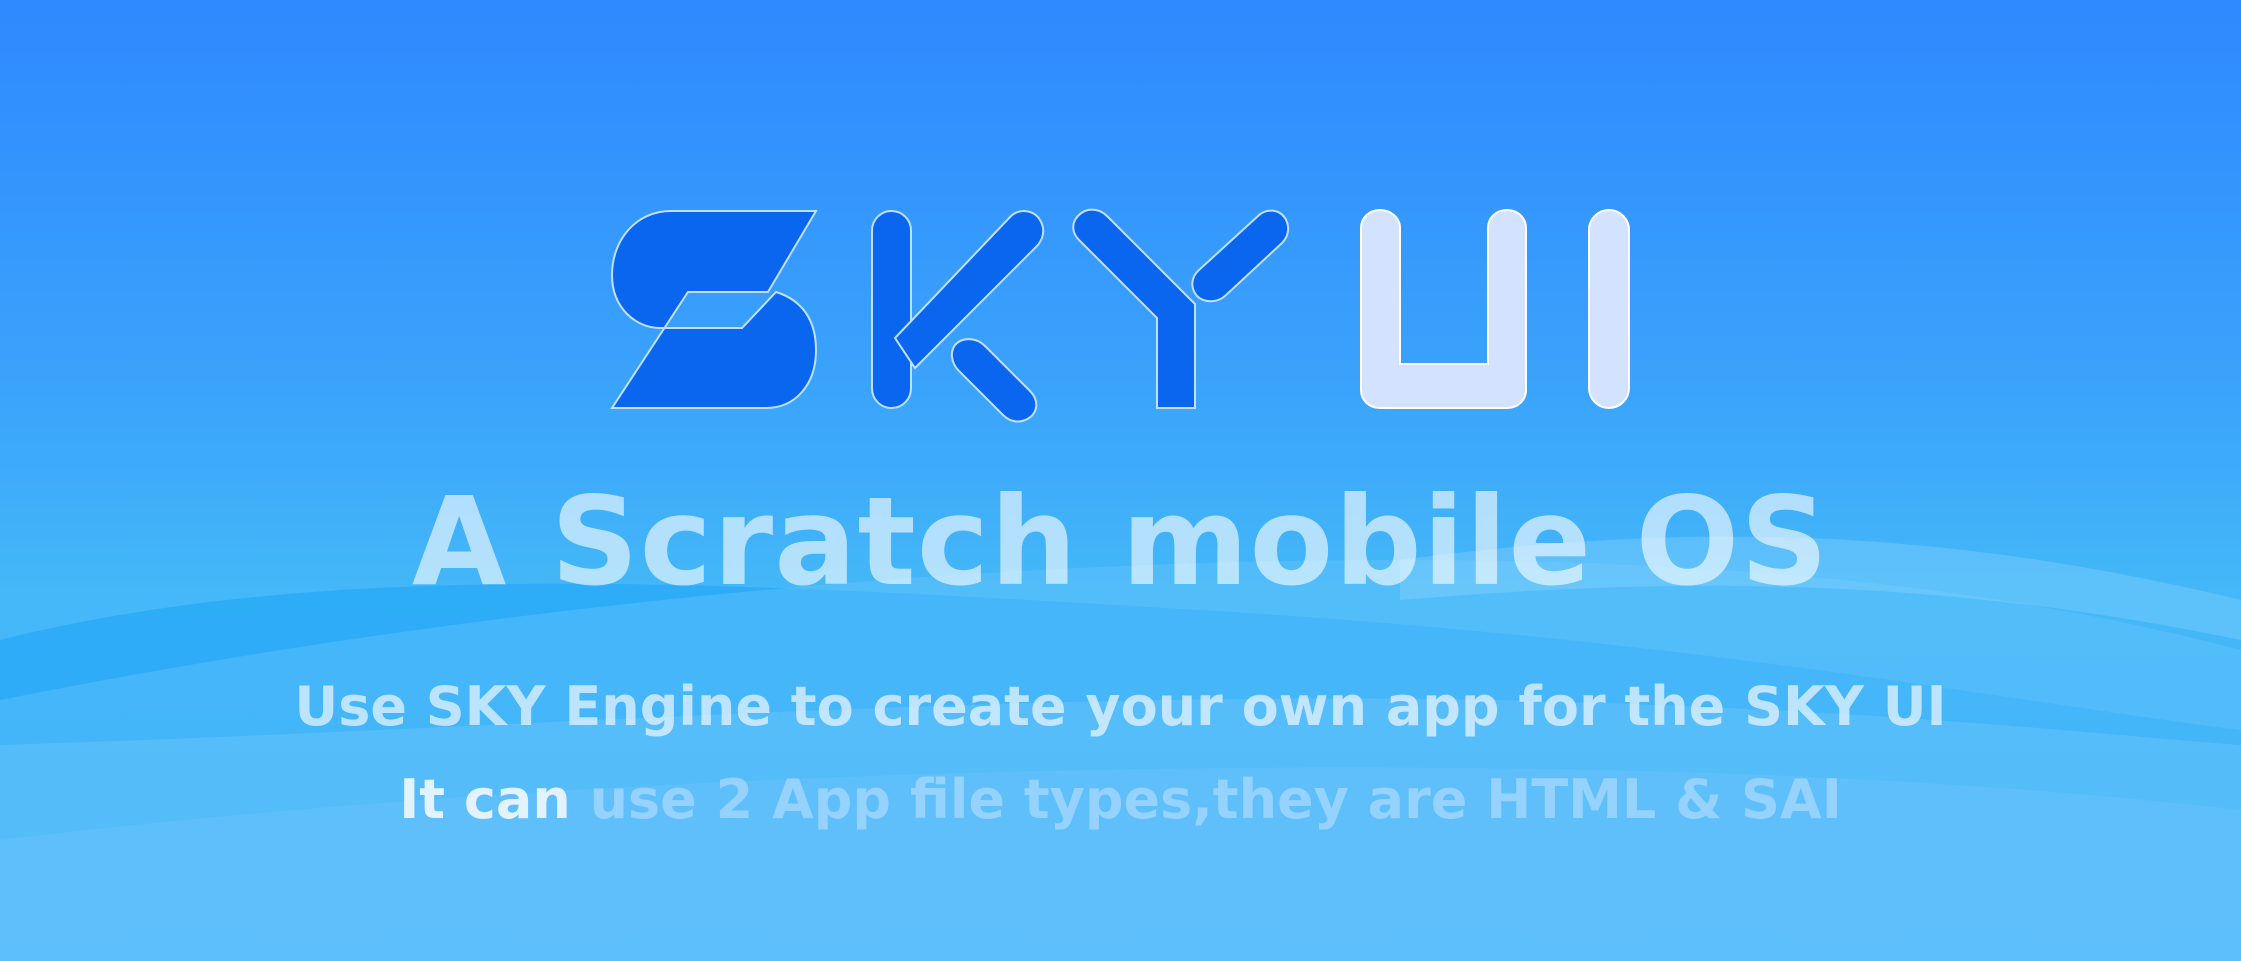 Image resolution: width=2241 pixels, height=961 pixels. I want to click on logo-letter-k-leg, so click(994, 380).